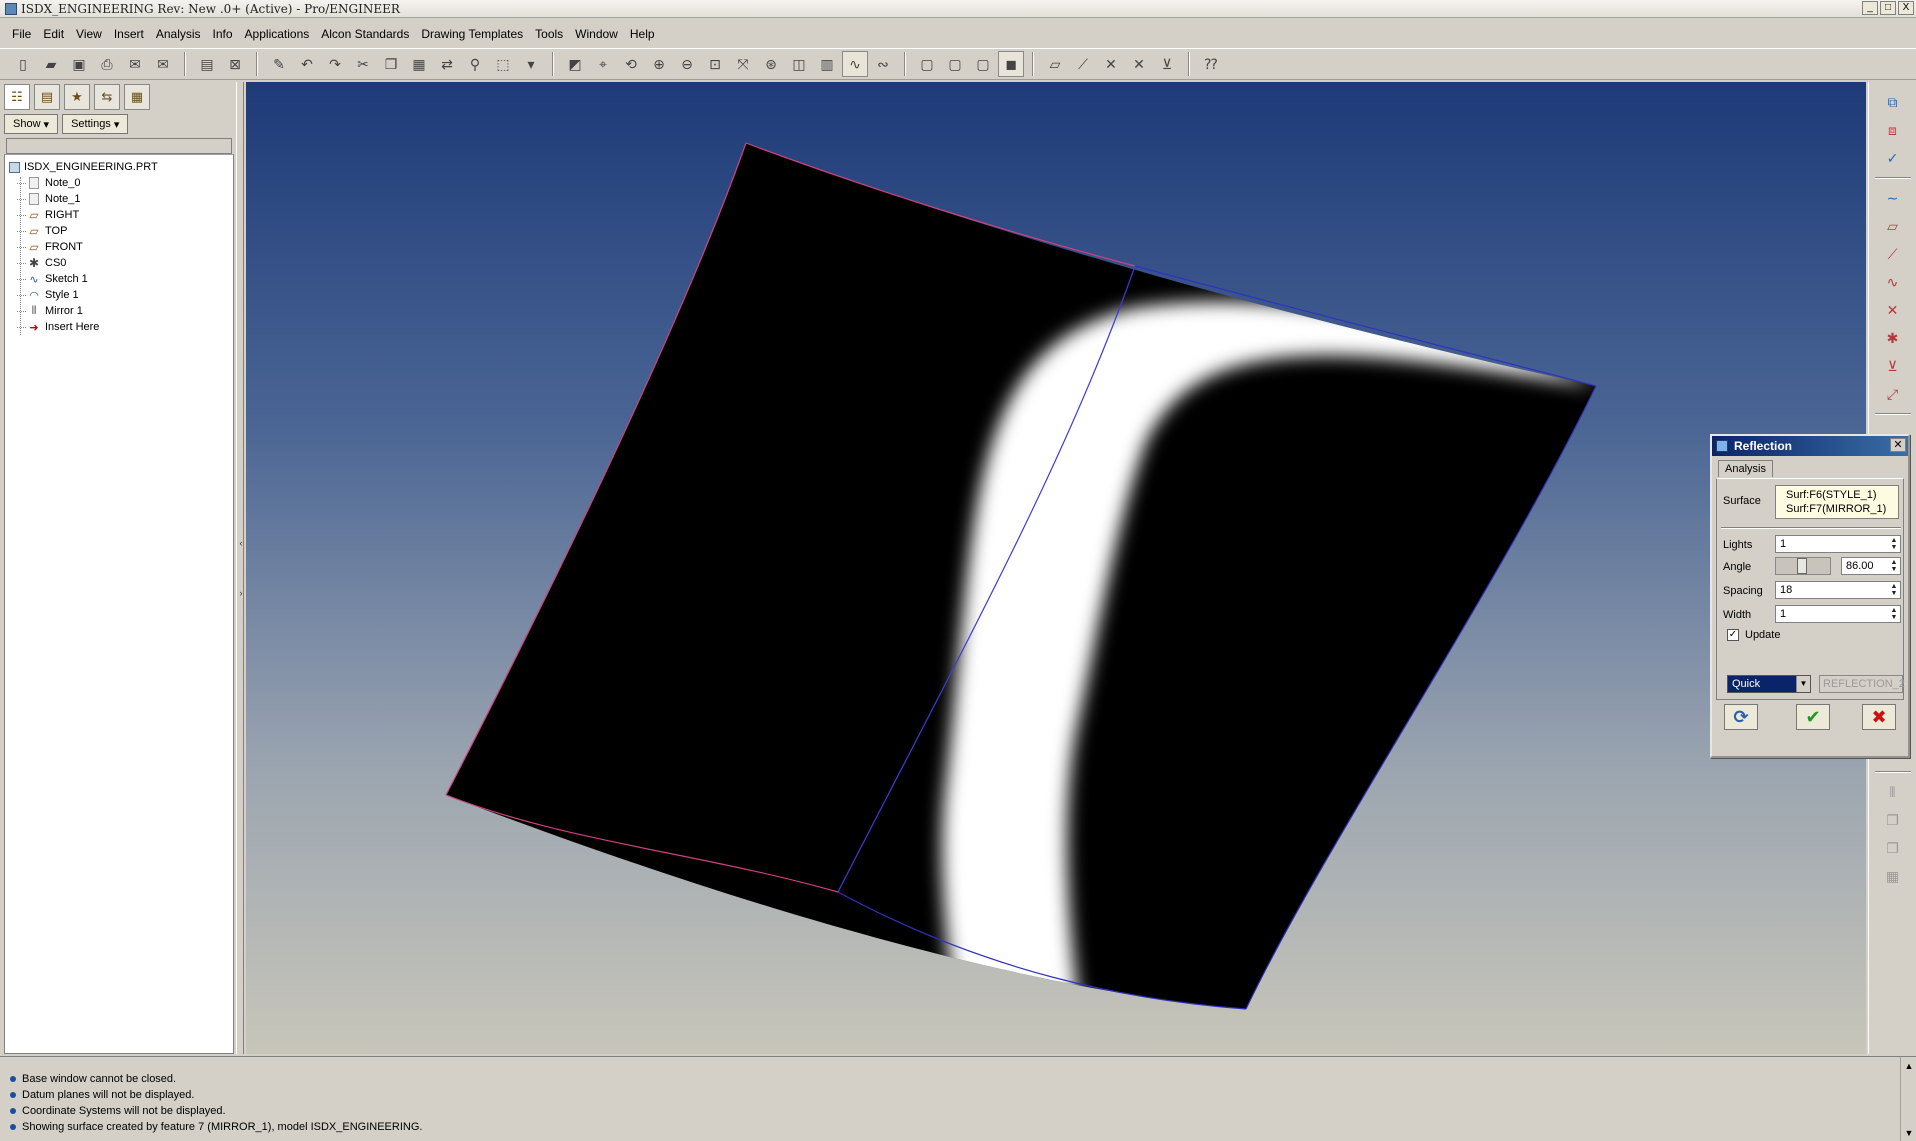 Image resolution: width=1916 pixels, height=1141 pixels. Describe the element at coordinates (53, 34) in the screenshot. I see `menu-edit: Edit` at that location.